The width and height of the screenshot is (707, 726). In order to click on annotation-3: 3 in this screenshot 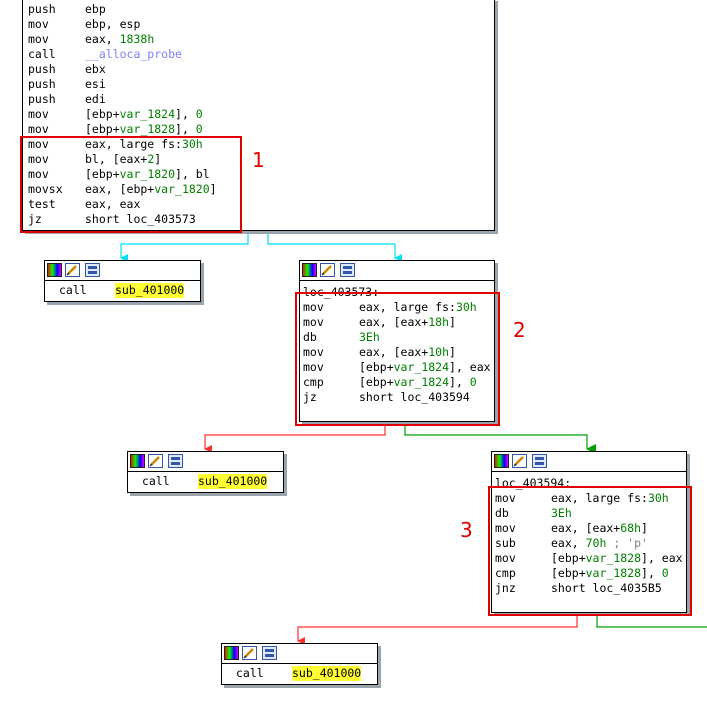, I will do `click(466, 530)`.